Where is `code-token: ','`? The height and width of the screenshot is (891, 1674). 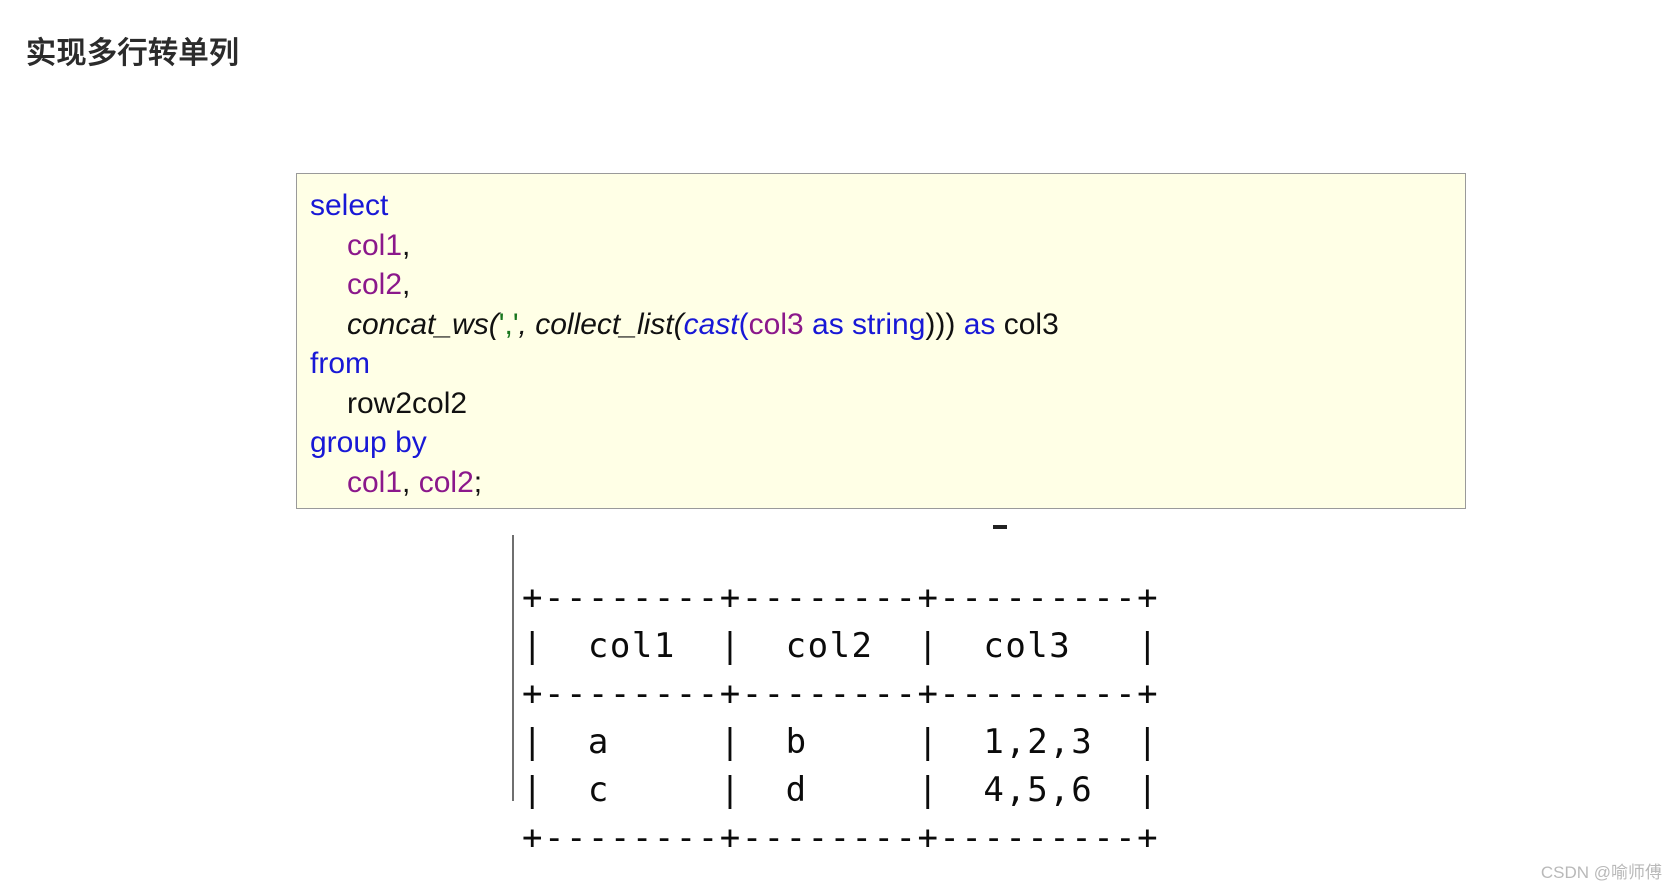 code-token: ',' is located at coordinates (508, 324).